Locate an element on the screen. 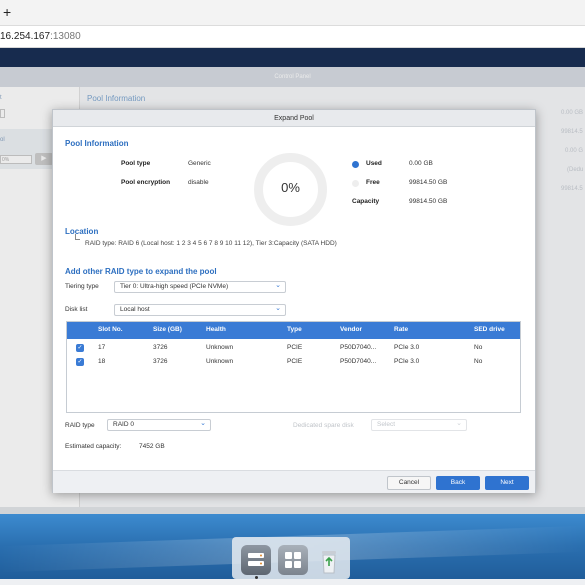 The image size is (585, 585). col-type: Type is located at coordinates (294, 329).